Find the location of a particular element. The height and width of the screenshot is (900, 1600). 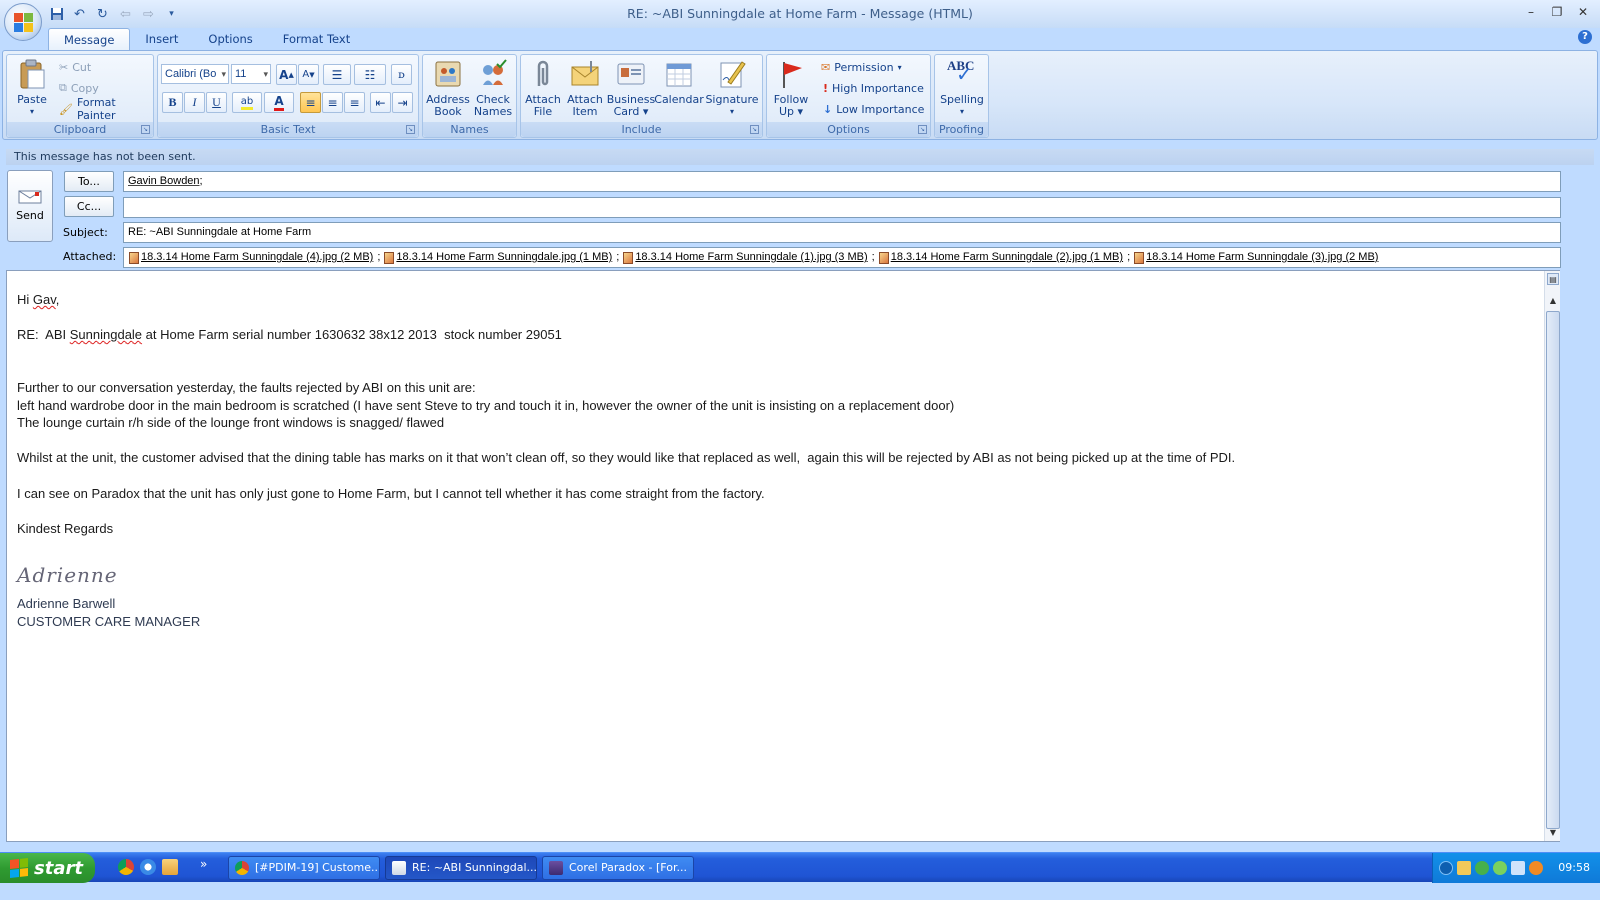

greeting-line: Hi Gav, is located at coordinates (38, 299).